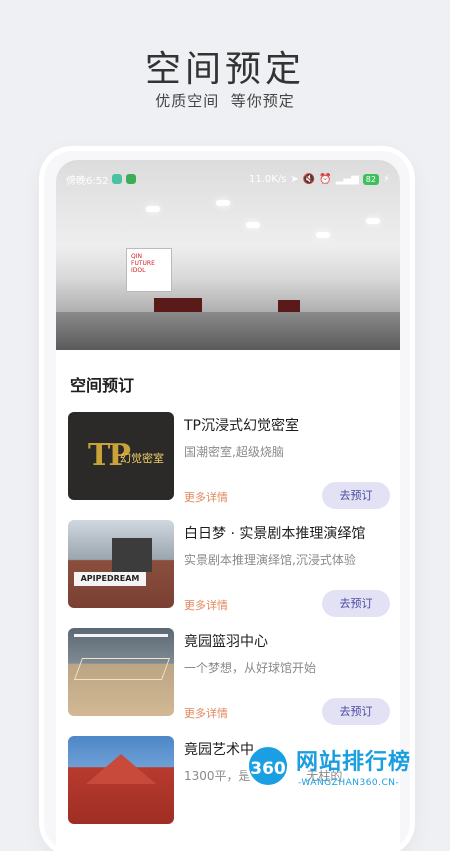 The height and width of the screenshot is (851, 450). Describe the element at coordinates (110, 579) in the screenshot. I see `venue-sign: APIPEDREAM` at that location.